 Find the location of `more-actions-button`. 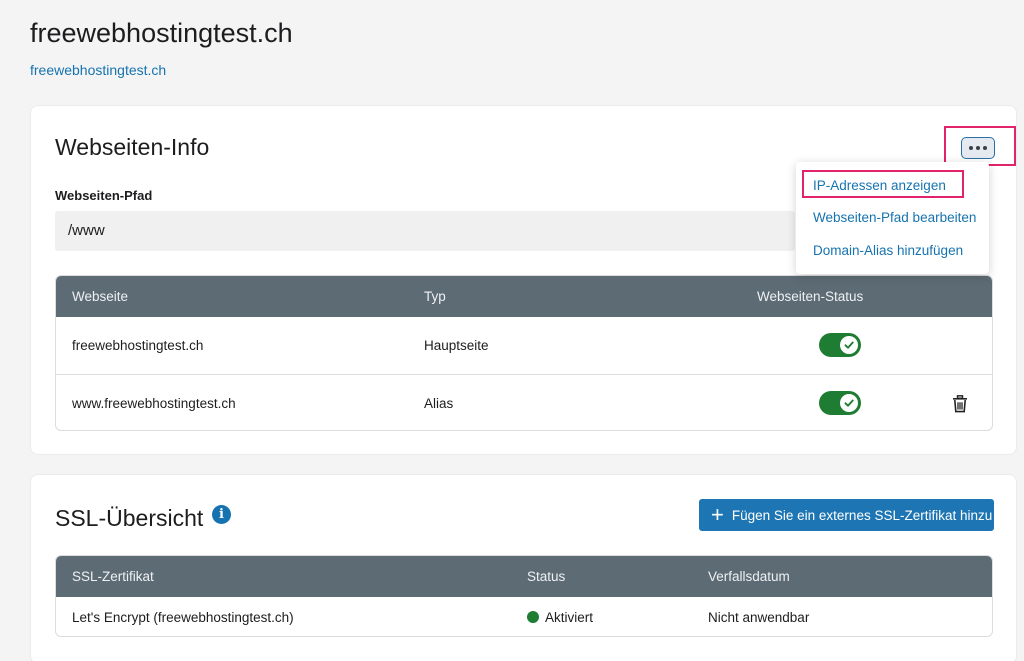

more-actions-button is located at coordinates (978, 148).